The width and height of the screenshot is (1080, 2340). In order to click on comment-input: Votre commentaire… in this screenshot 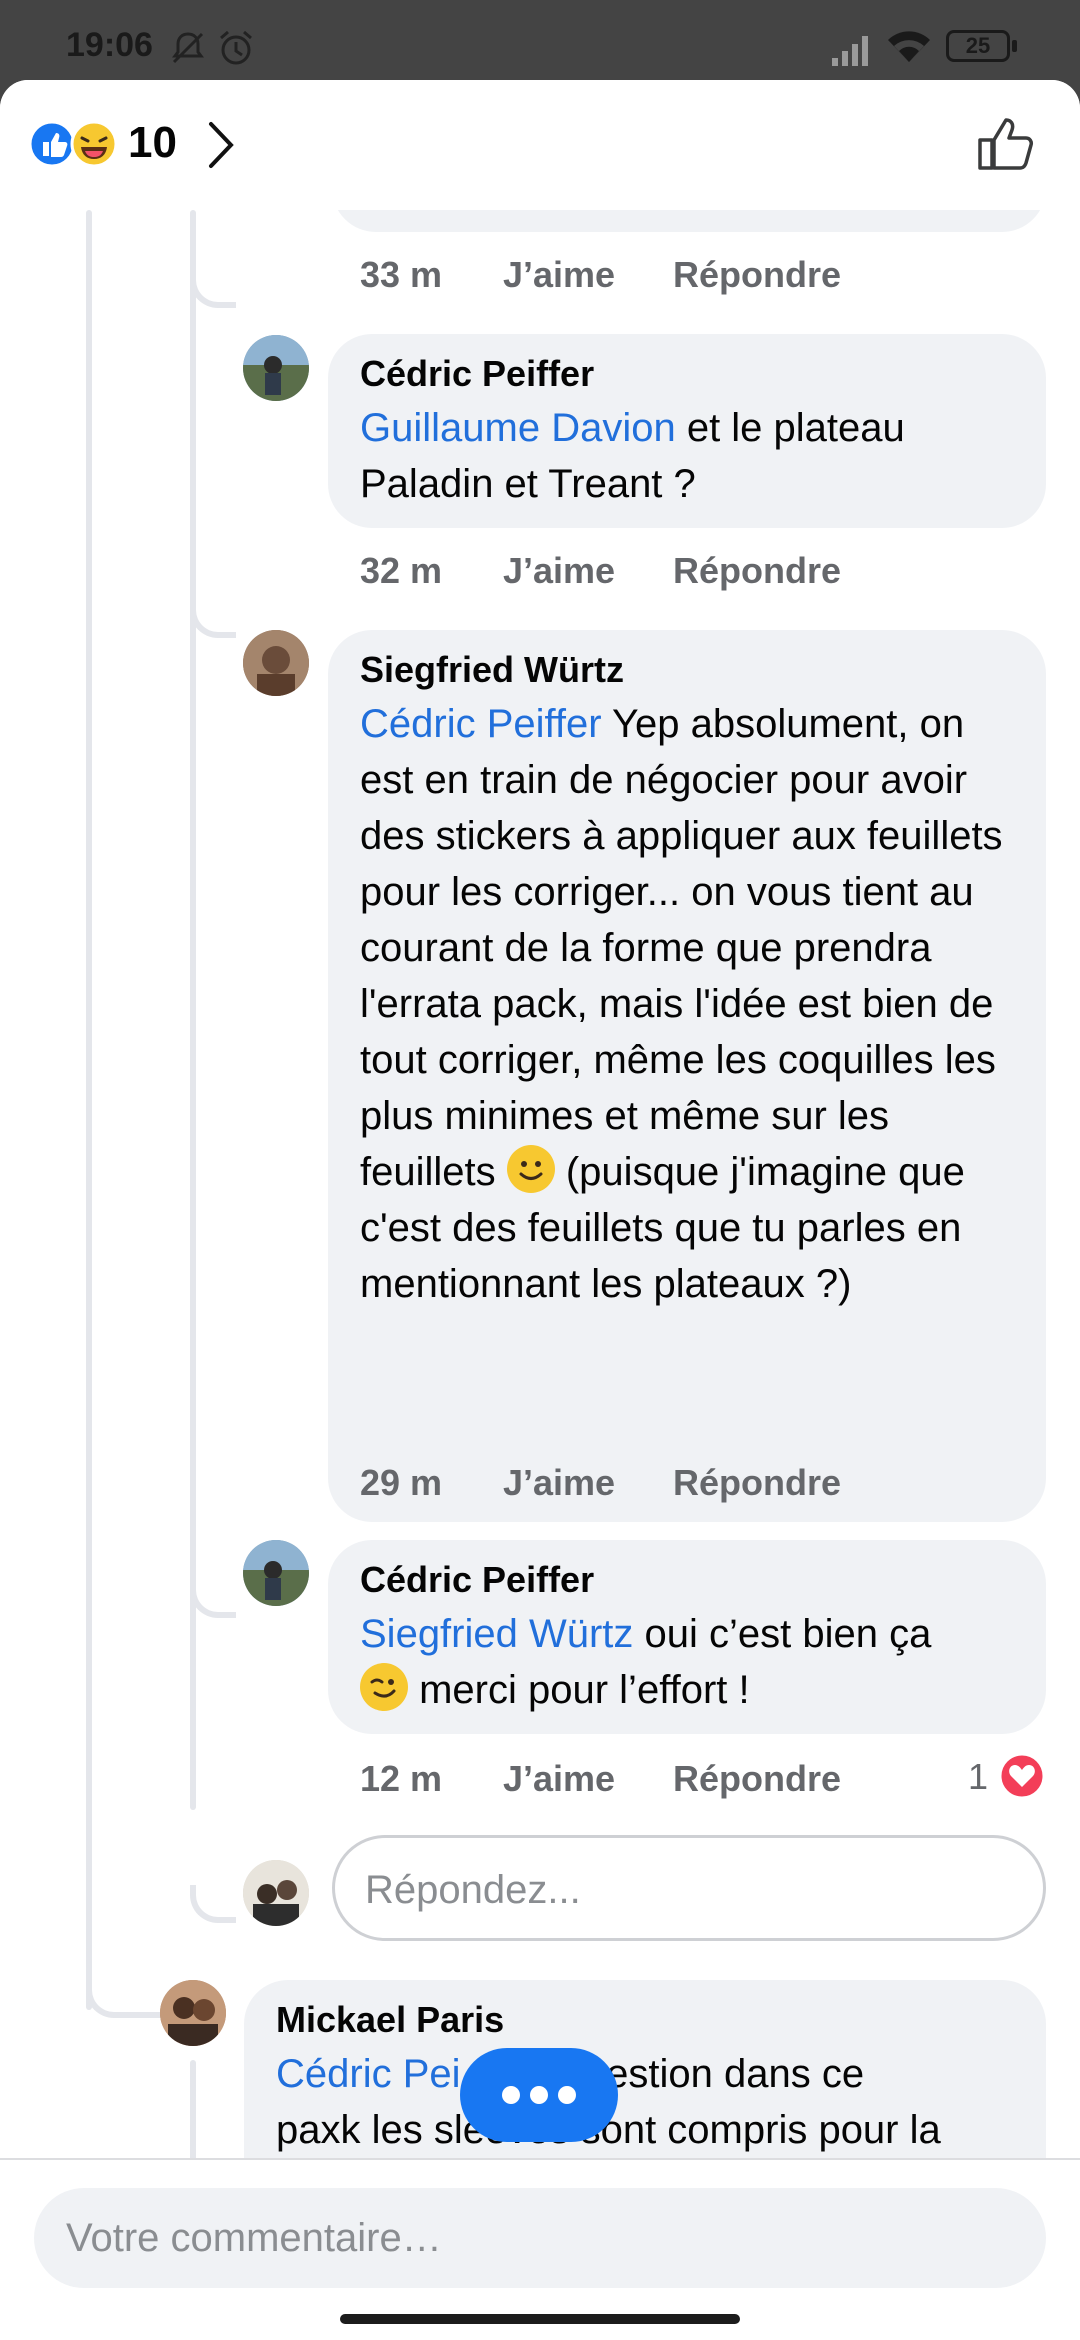, I will do `click(540, 2238)`.